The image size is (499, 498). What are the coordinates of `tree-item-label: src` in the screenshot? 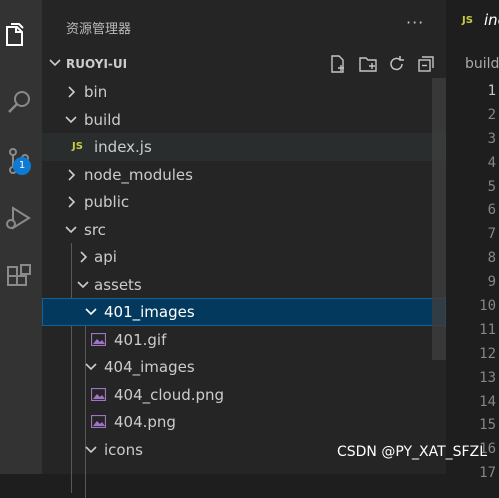 It's located at (95, 229).